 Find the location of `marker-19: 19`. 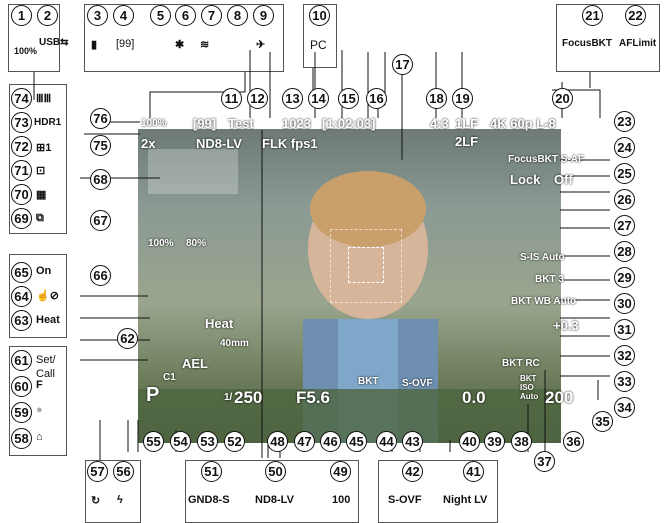

marker-19: 19 is located at coordinates (462, 98).